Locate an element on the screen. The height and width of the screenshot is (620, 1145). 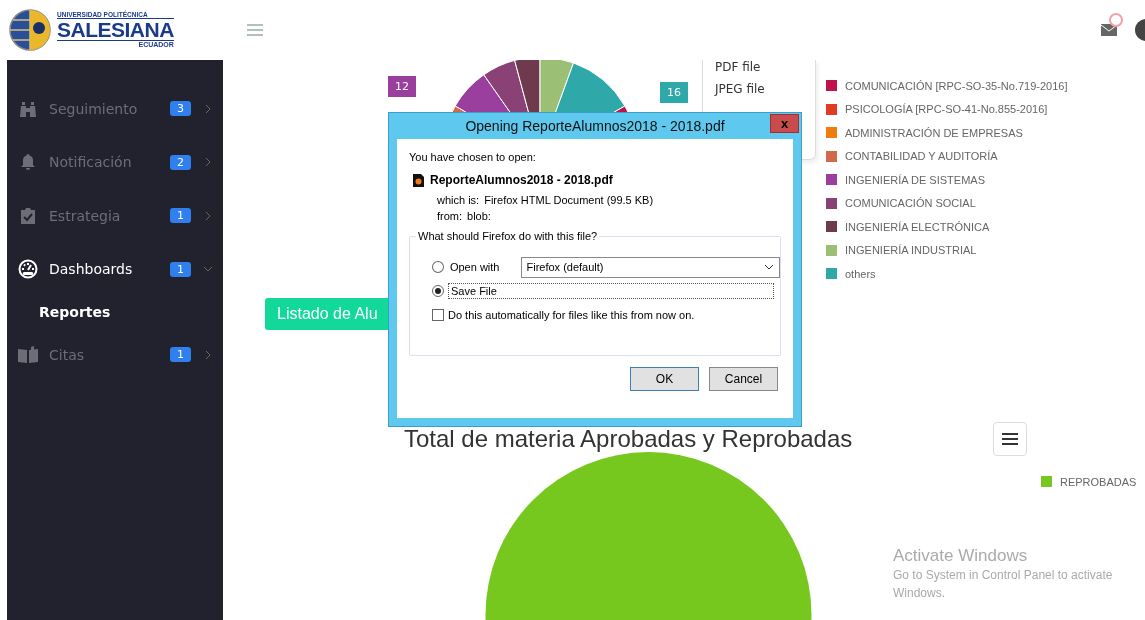
legend-item: others is located at coordinates (947, 274).